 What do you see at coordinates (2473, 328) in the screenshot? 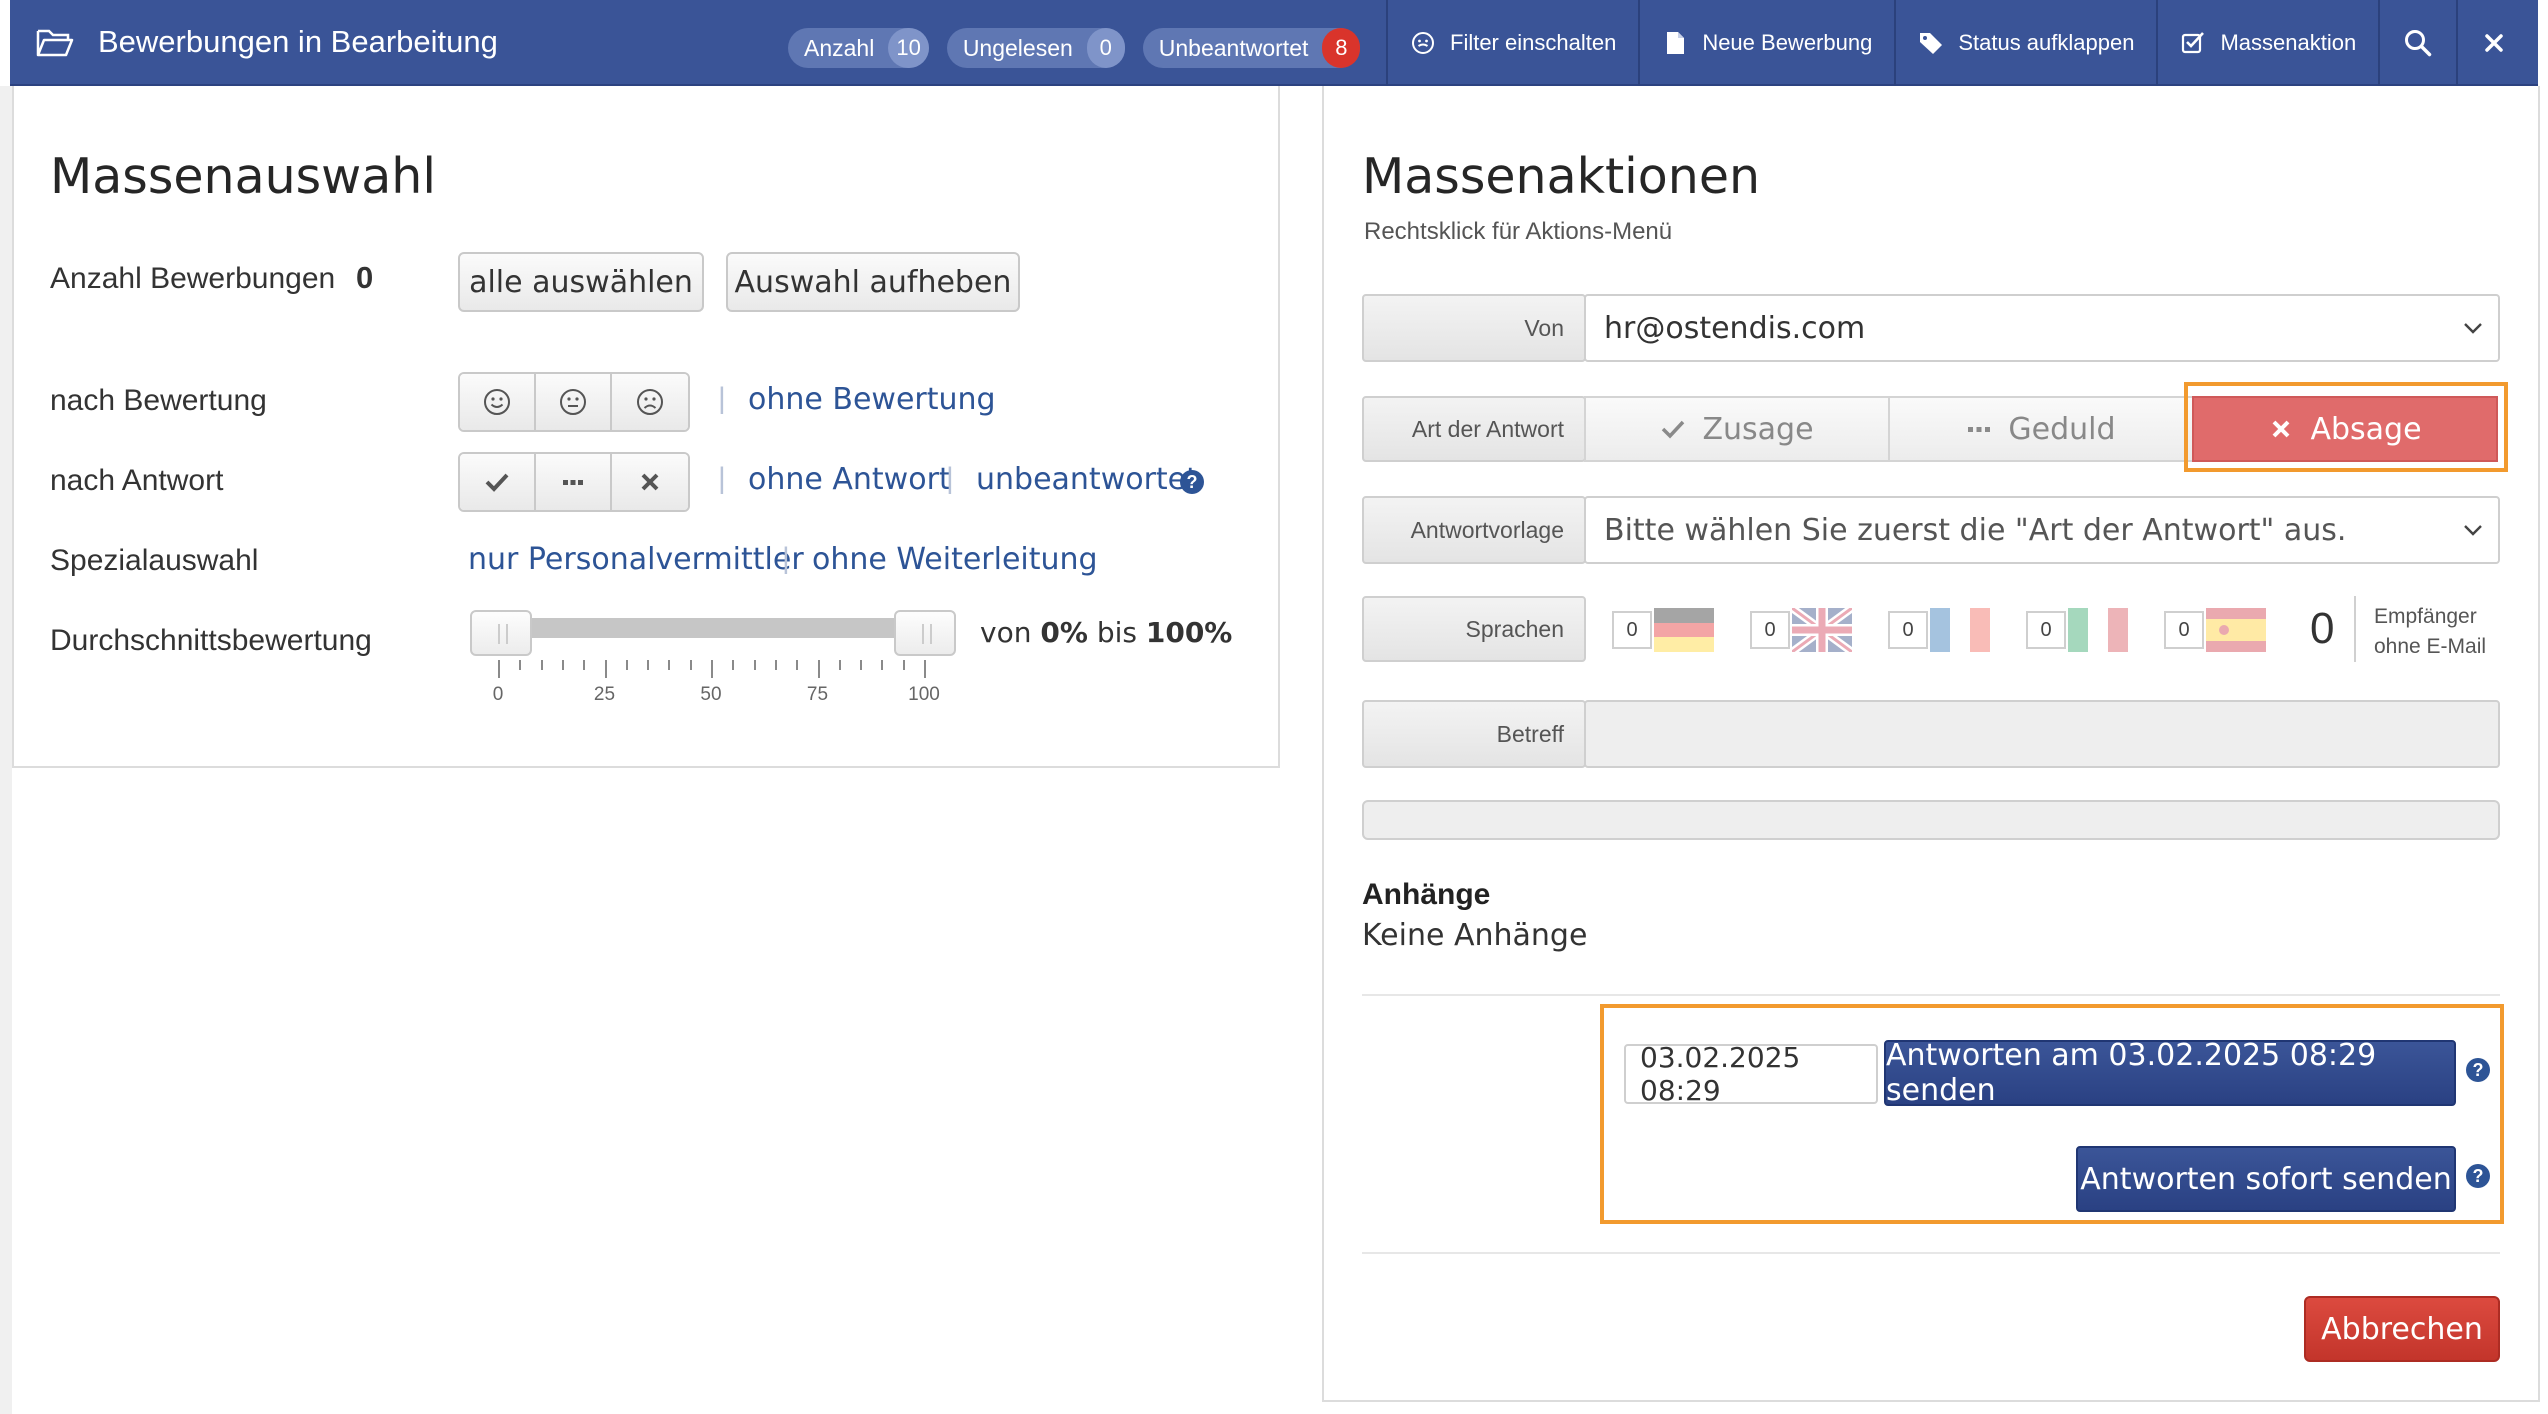
I see `chevron-down-icon` at bounding box center [2473, 328].